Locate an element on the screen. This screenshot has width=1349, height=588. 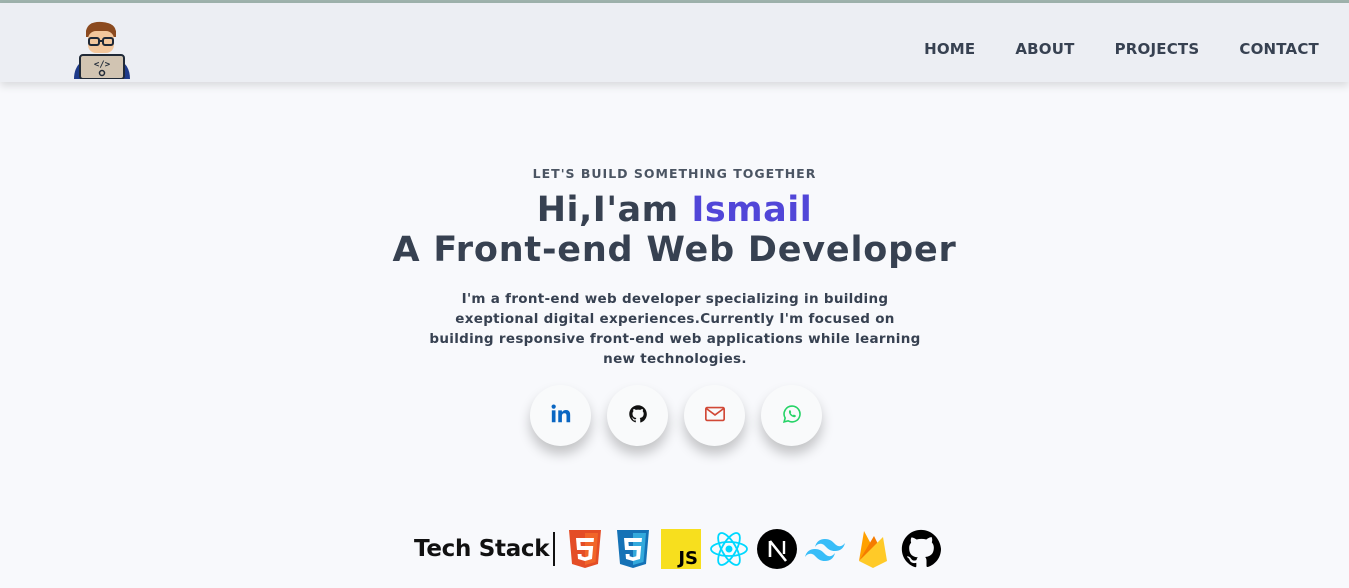
greeting-text: Hi,I'am is located at coordinates (614, 210).